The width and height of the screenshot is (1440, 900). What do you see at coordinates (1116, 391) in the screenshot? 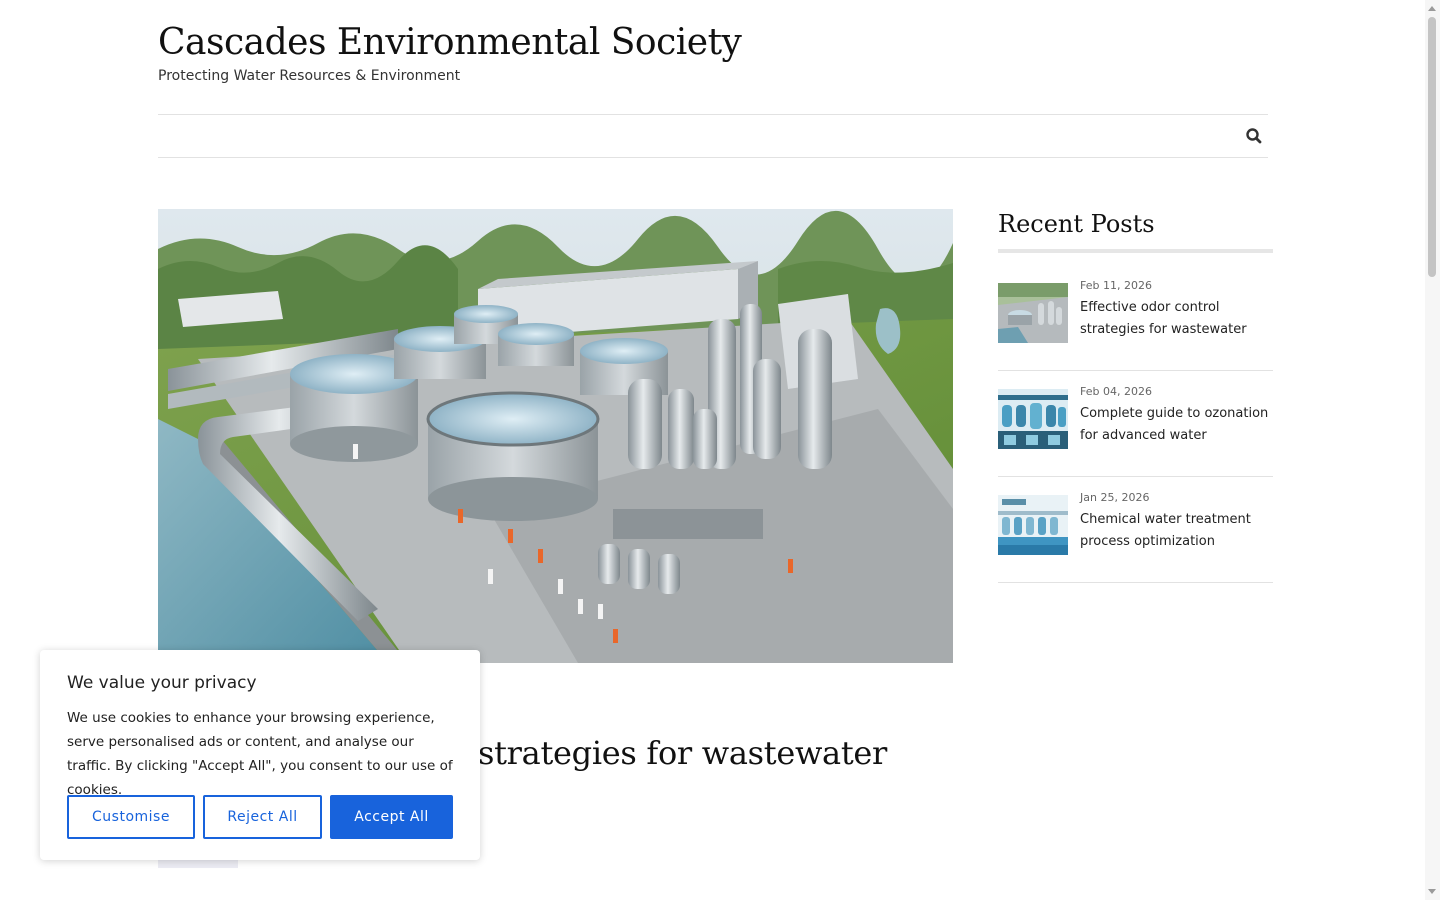
I see `recent-post-date: Feb 04, 2026` at bounding box center [1116, 391].